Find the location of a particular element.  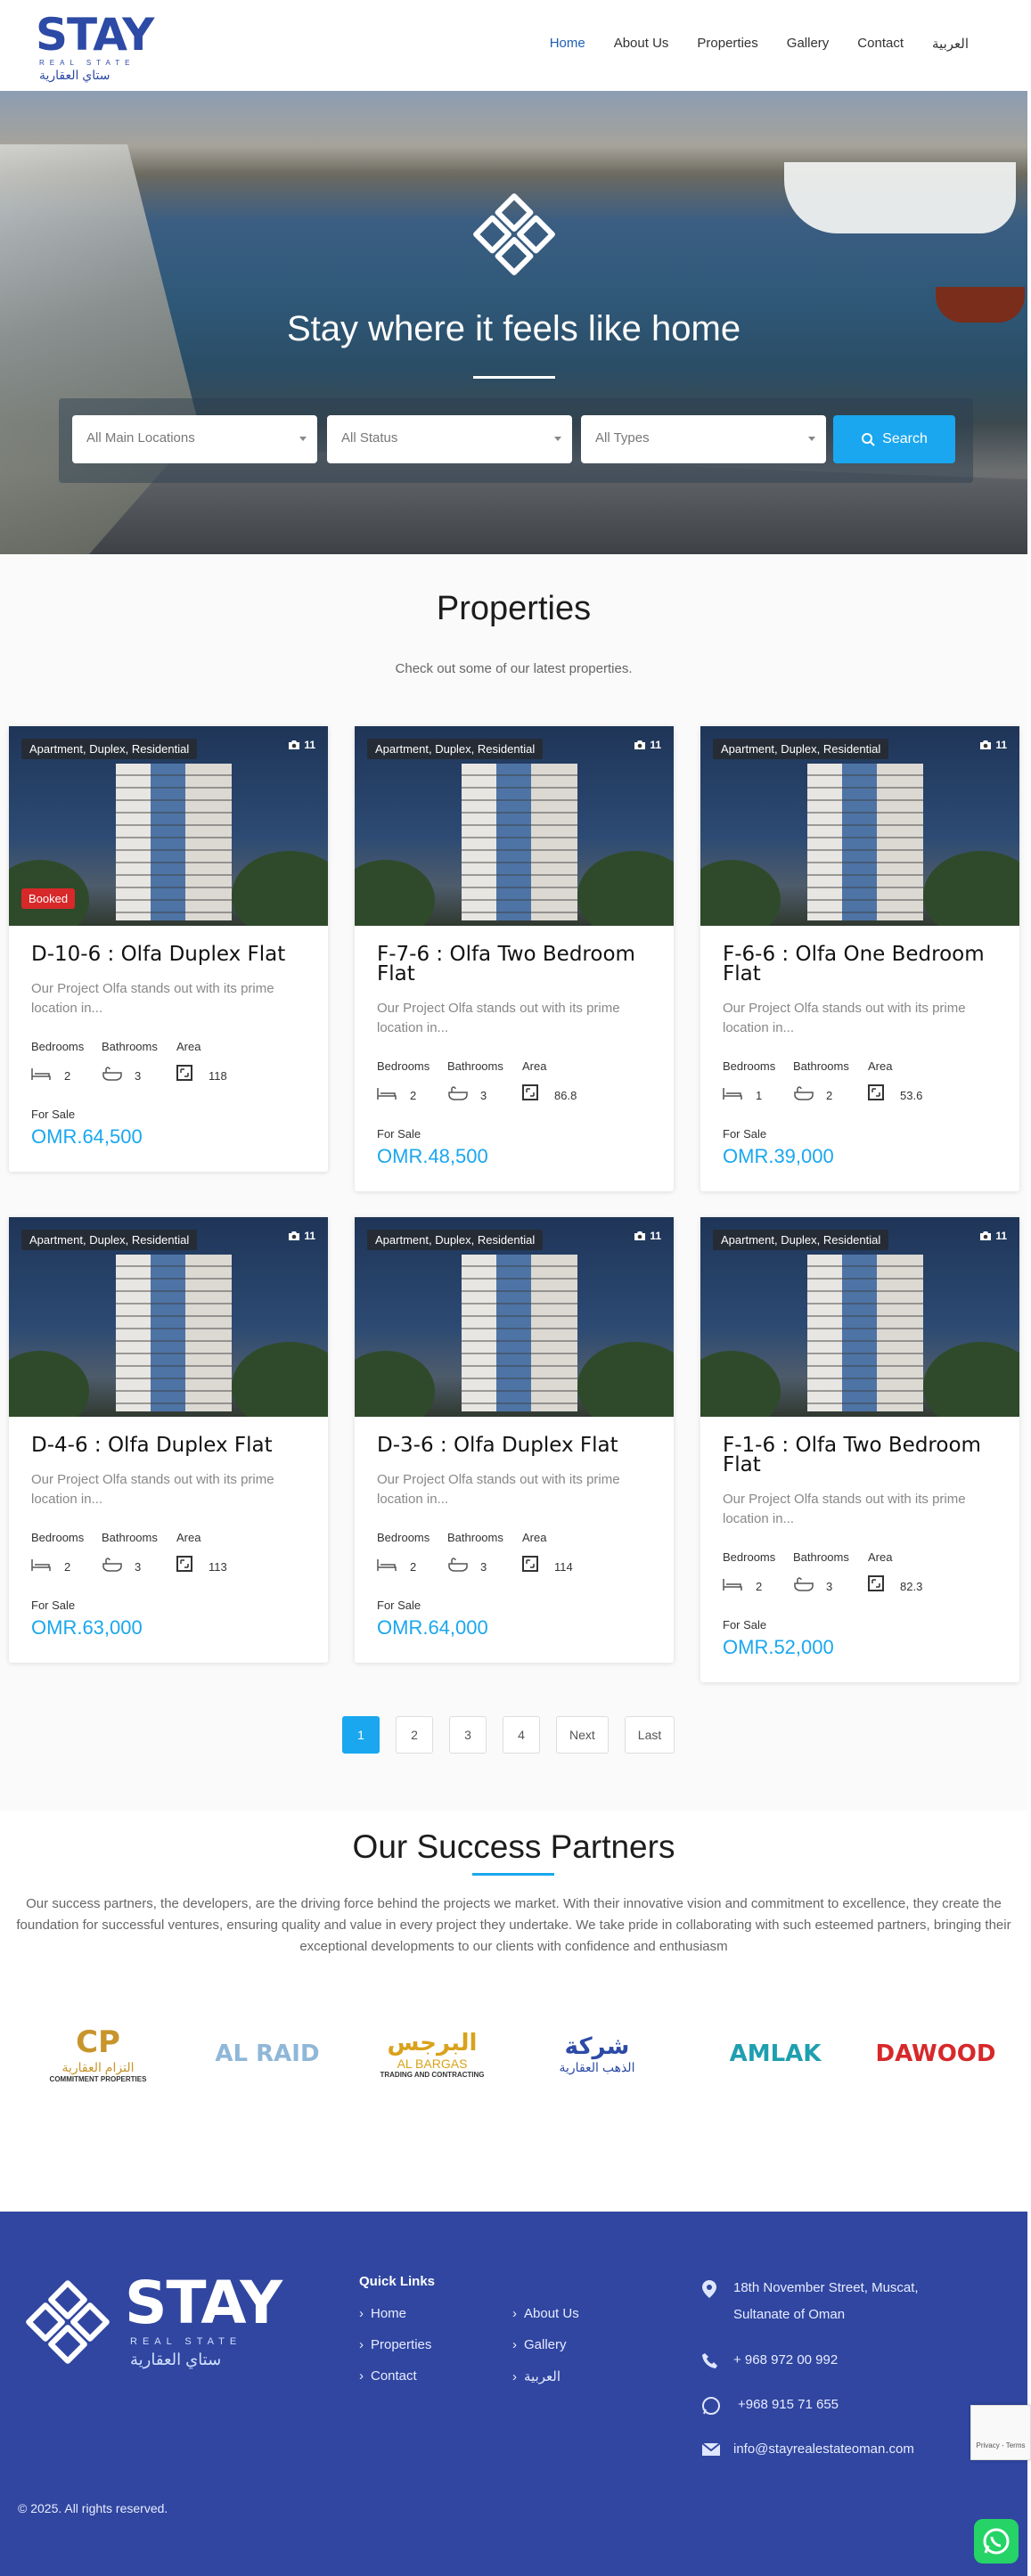

hero-yacht-shape is located at coordinates (900, 197).